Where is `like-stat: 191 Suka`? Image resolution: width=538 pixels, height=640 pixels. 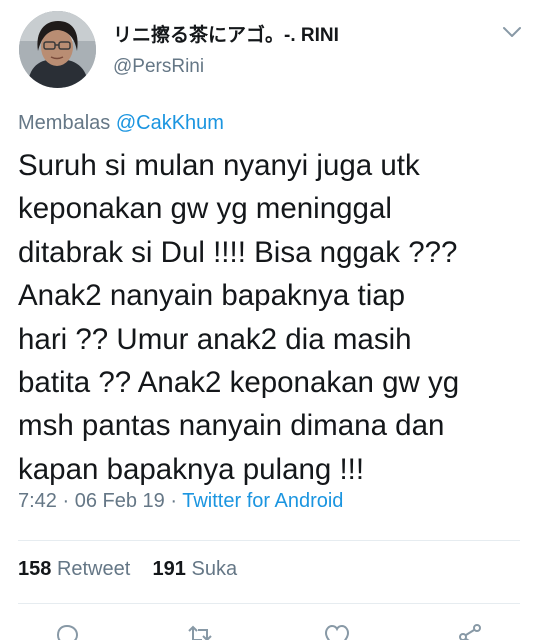 like-stat: 191 Suka is located at coordinates (195, 569).